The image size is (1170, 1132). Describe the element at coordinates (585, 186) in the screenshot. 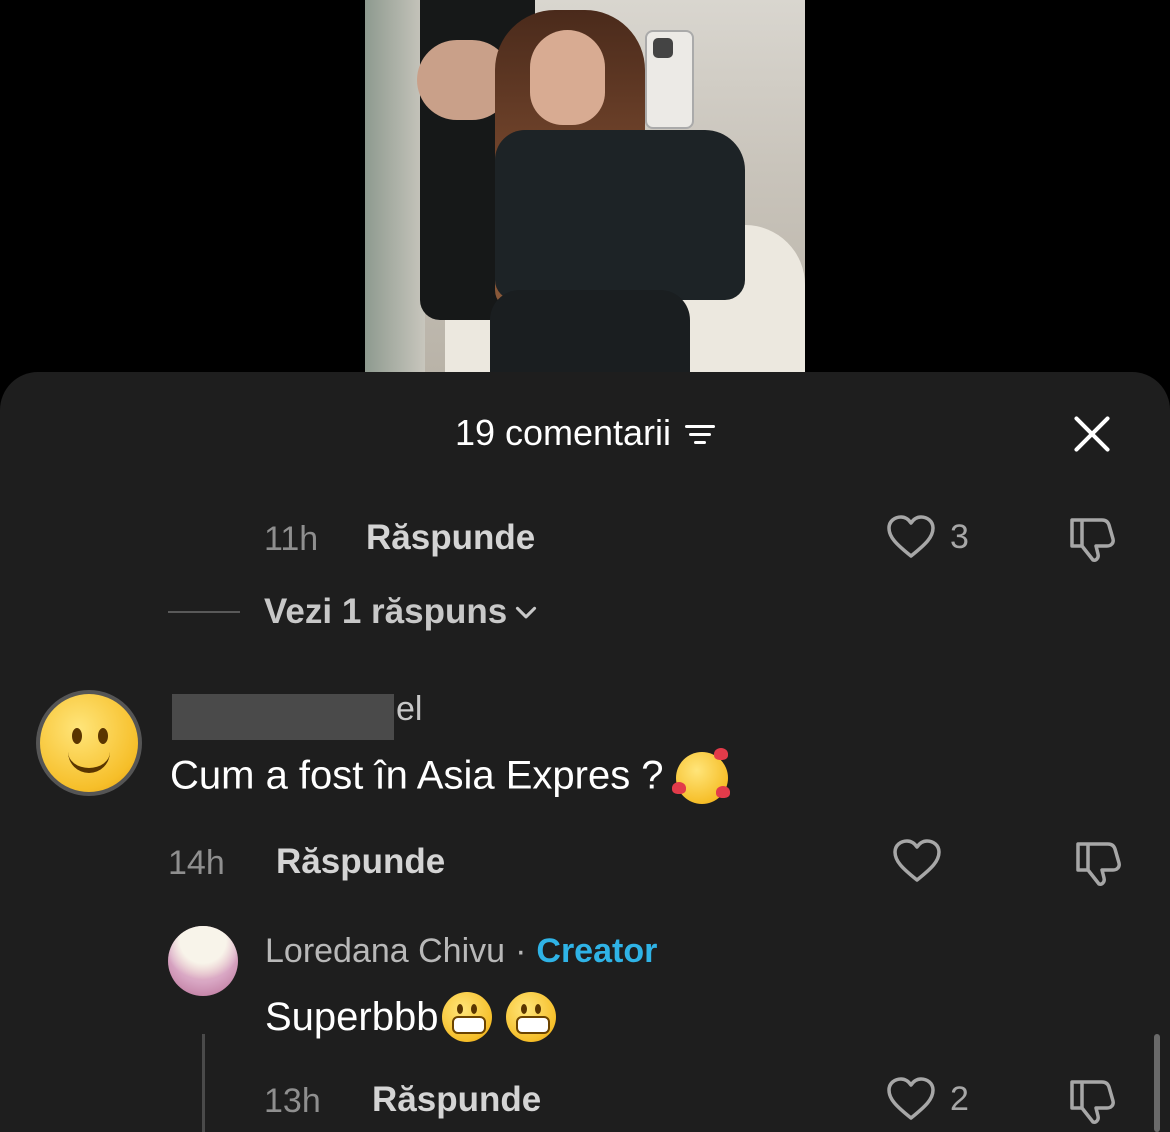

I see `video-thumbnail` at that location.